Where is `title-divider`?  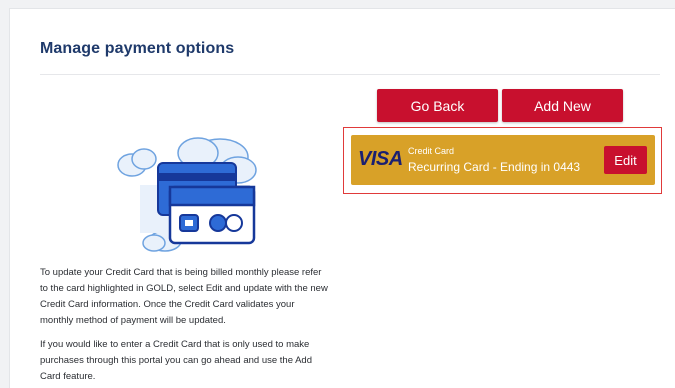 title-divider is located at coordinates (350, 74).